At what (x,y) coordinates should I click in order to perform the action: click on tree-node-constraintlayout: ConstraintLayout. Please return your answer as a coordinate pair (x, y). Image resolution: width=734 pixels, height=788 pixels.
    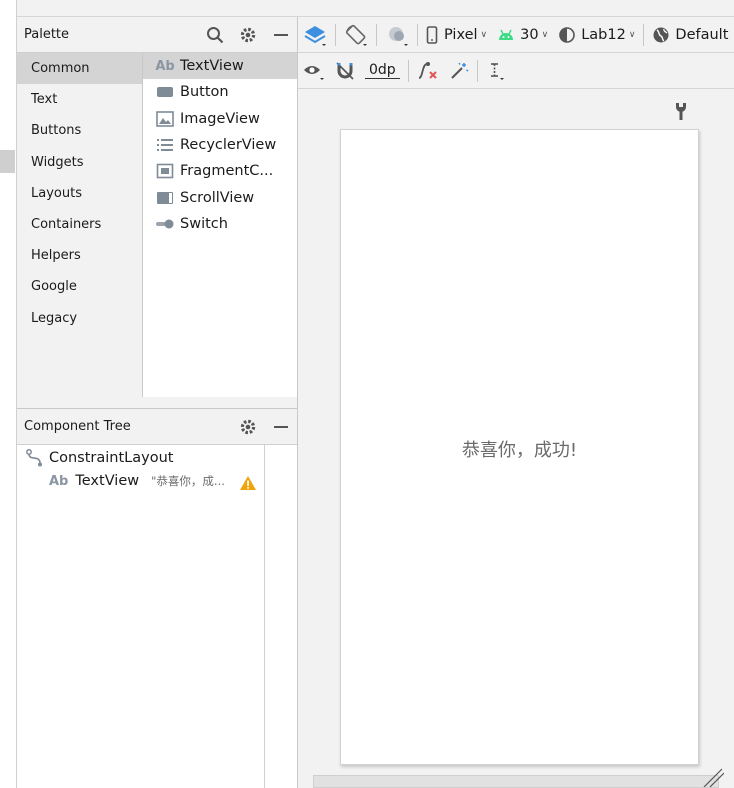
    Looking at the image, I should click on (99, 458).